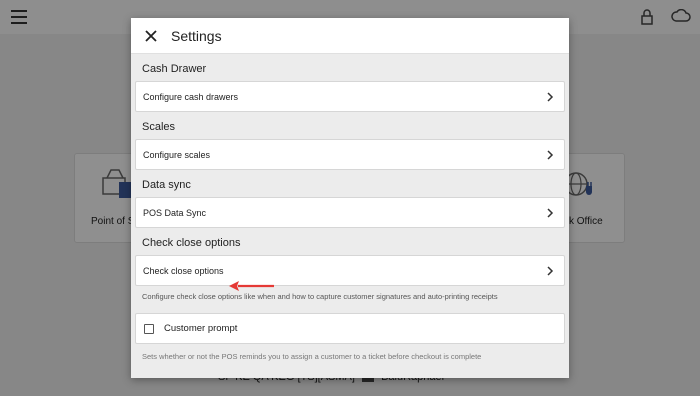  Describe the element at coordinates (350, 270) in the screenshot. I see `check-close-options-row: Check close options` at that location.